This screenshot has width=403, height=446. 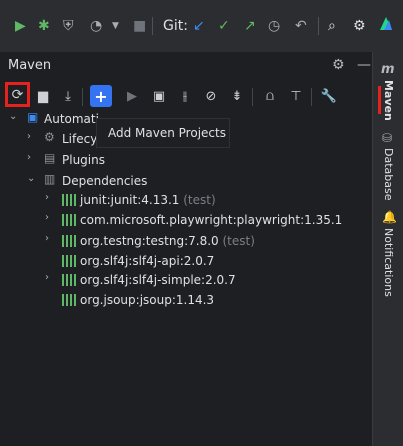 I want to click on analyze-dependencies-button: ⊤, so click(x=296, y=96).